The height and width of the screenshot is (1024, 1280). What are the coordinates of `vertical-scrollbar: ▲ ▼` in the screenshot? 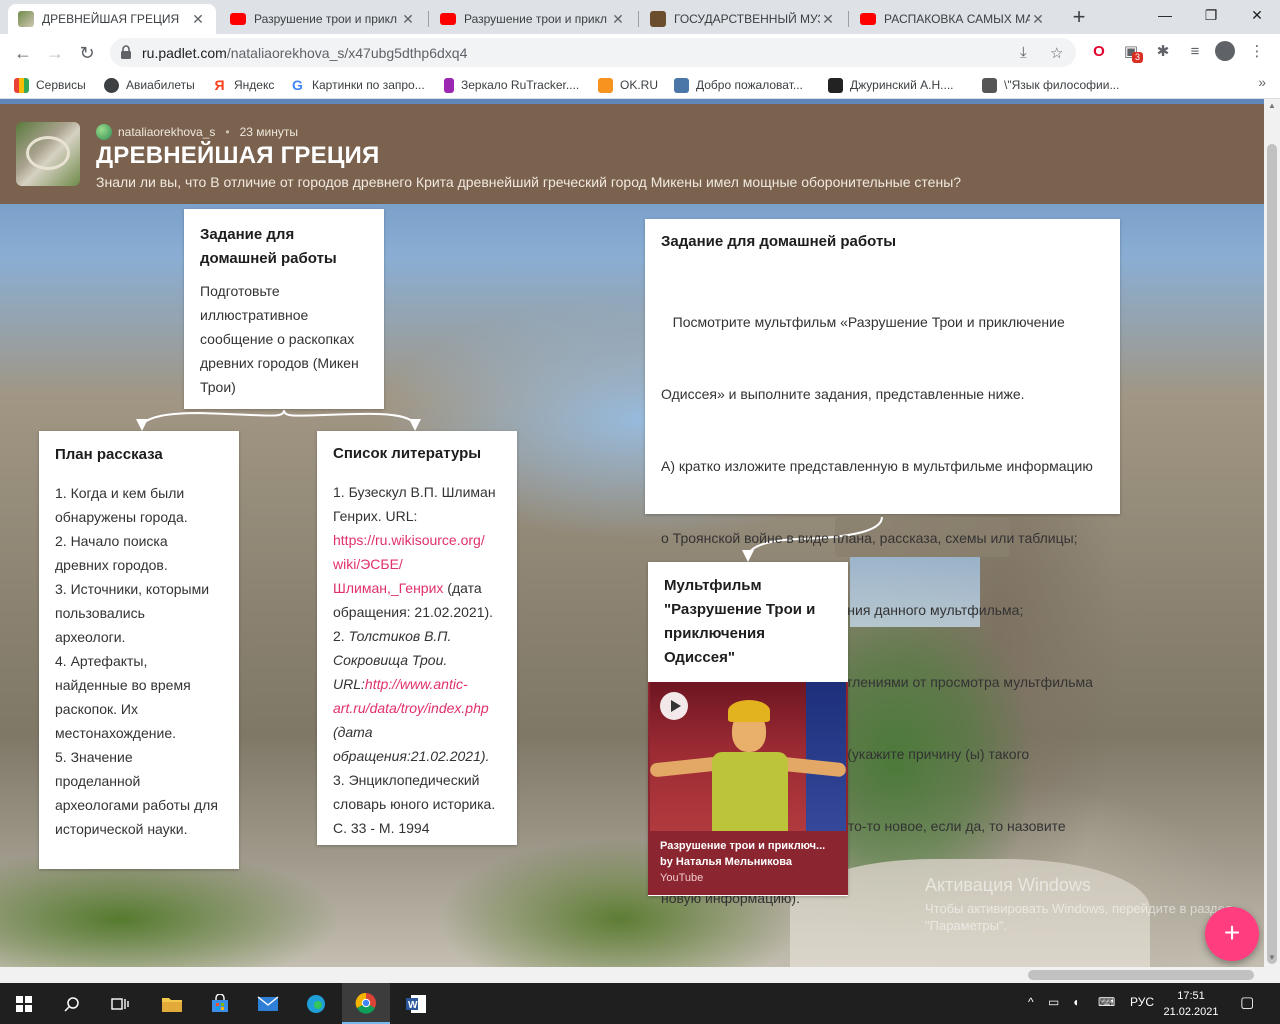 It's located at (1272, 541).